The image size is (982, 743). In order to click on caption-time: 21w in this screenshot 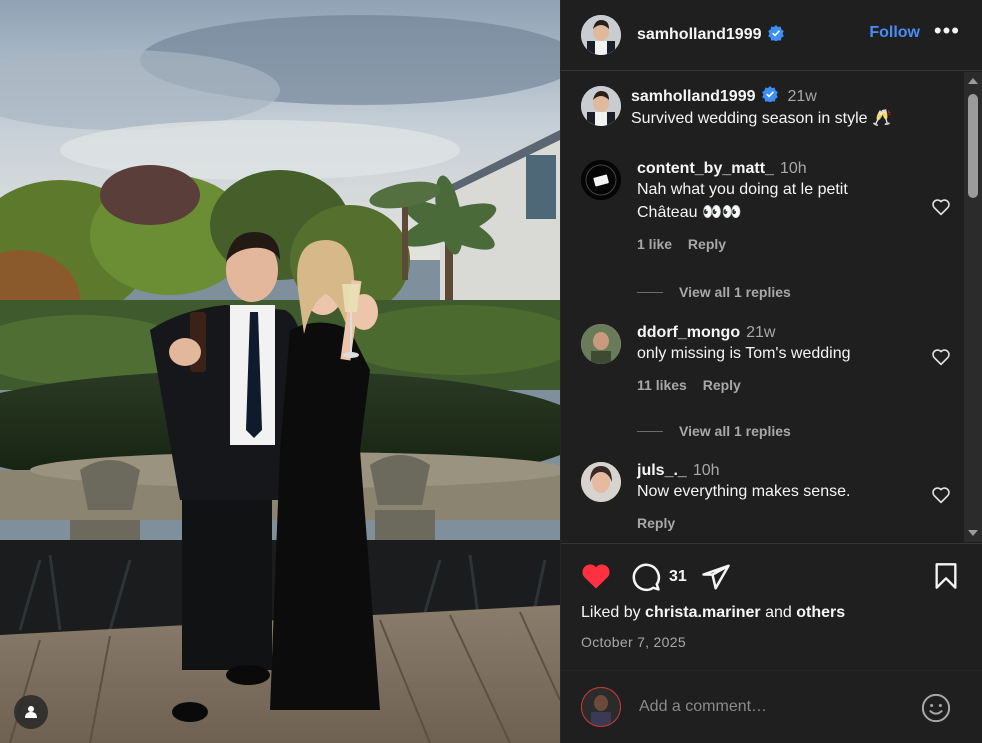, I will do `click(802, 96)`.